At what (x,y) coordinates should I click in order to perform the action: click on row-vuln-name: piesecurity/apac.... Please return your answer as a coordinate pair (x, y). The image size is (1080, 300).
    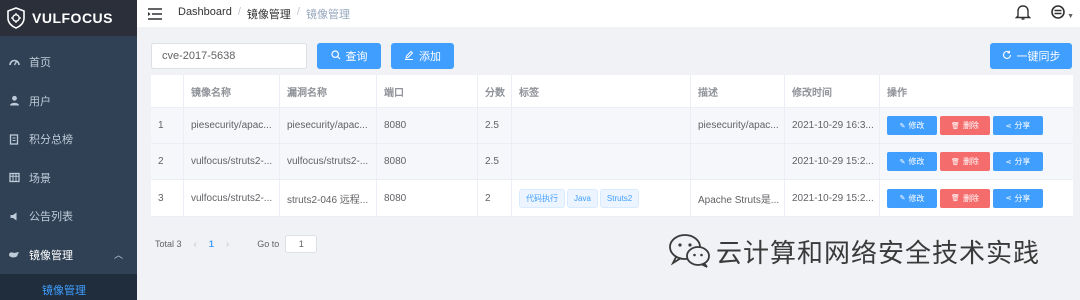
    Looking at the image, I should click on (328, 125).